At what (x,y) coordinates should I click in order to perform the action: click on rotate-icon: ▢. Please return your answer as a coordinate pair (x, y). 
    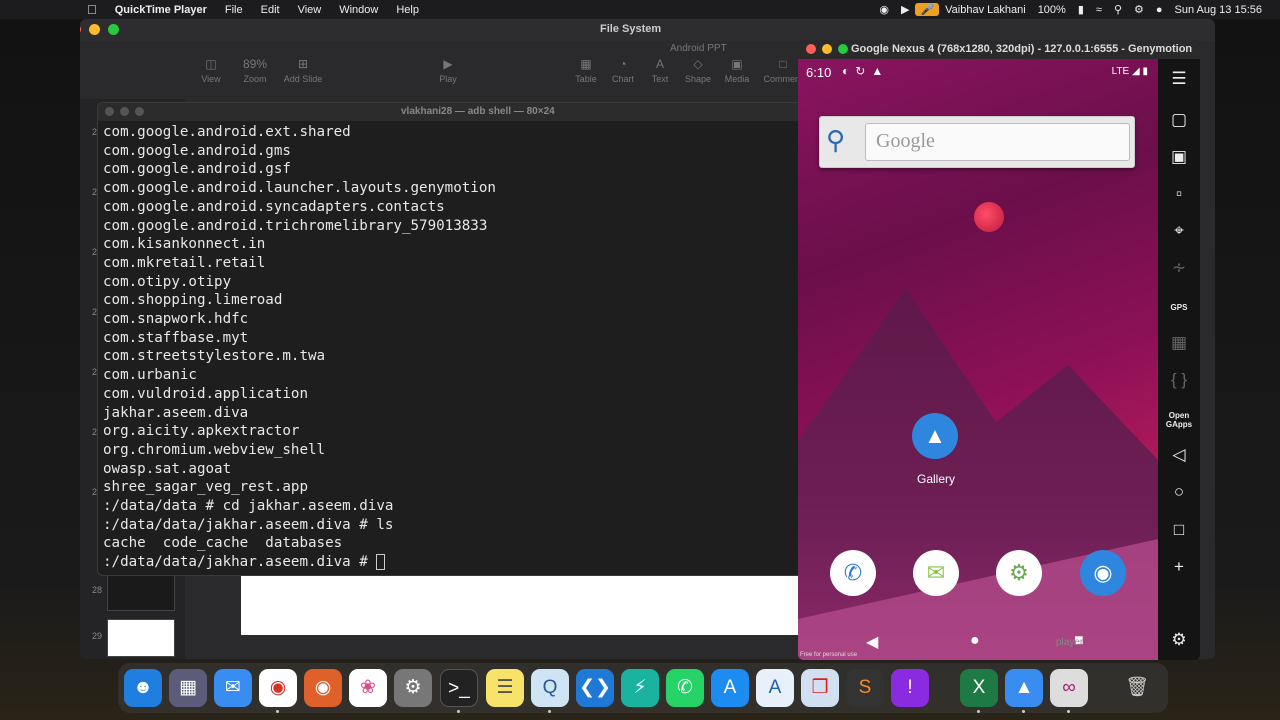
    Looking at the image, I should click on (1179, 120).